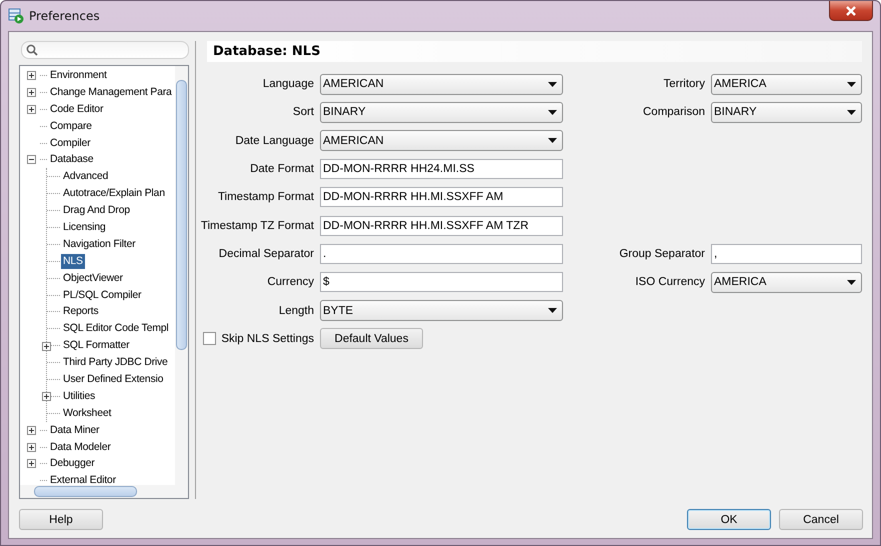 This screenshot has height=546, width=881. What do you see at coordinates (111, 92) in the screenshot?
I see `tree-item: Change Management Para` at bounding box center [111, 92].